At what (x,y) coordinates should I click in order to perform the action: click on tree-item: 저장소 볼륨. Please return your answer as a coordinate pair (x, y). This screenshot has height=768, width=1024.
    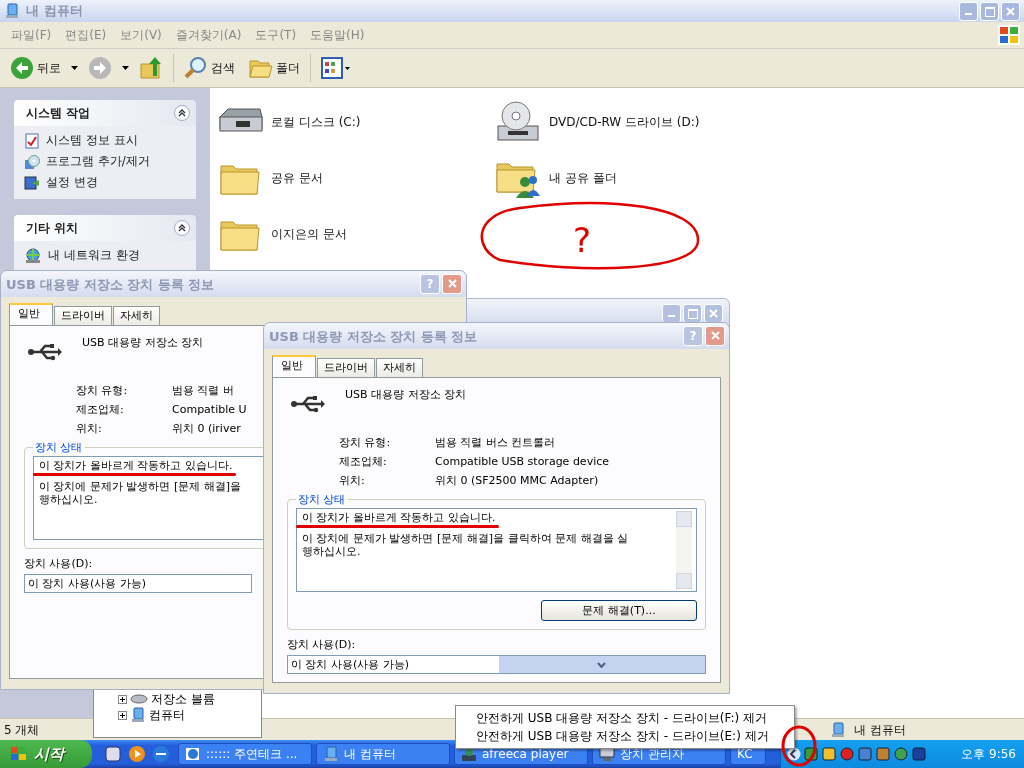
    Looking at the image, I should click on (183, 699).